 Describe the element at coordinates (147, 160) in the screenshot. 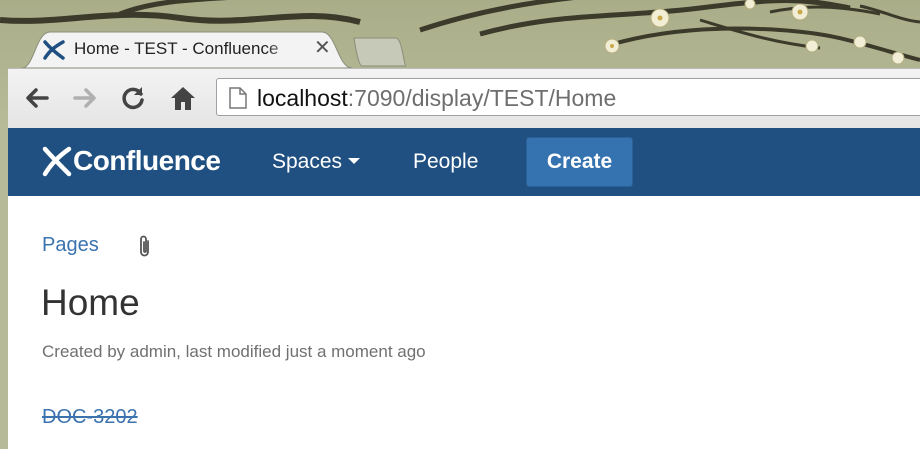

I see `logo-text: Confluence` at that location.